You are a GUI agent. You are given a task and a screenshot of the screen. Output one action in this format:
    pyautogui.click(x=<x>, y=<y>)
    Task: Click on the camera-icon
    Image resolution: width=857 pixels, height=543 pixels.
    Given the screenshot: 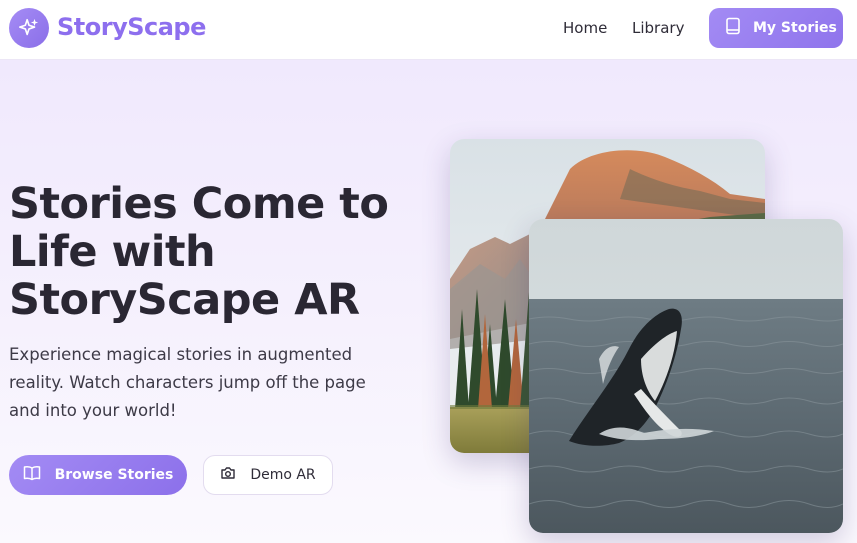 What is the action you would take?
    pyautogui.click(x=228, y=475)
    